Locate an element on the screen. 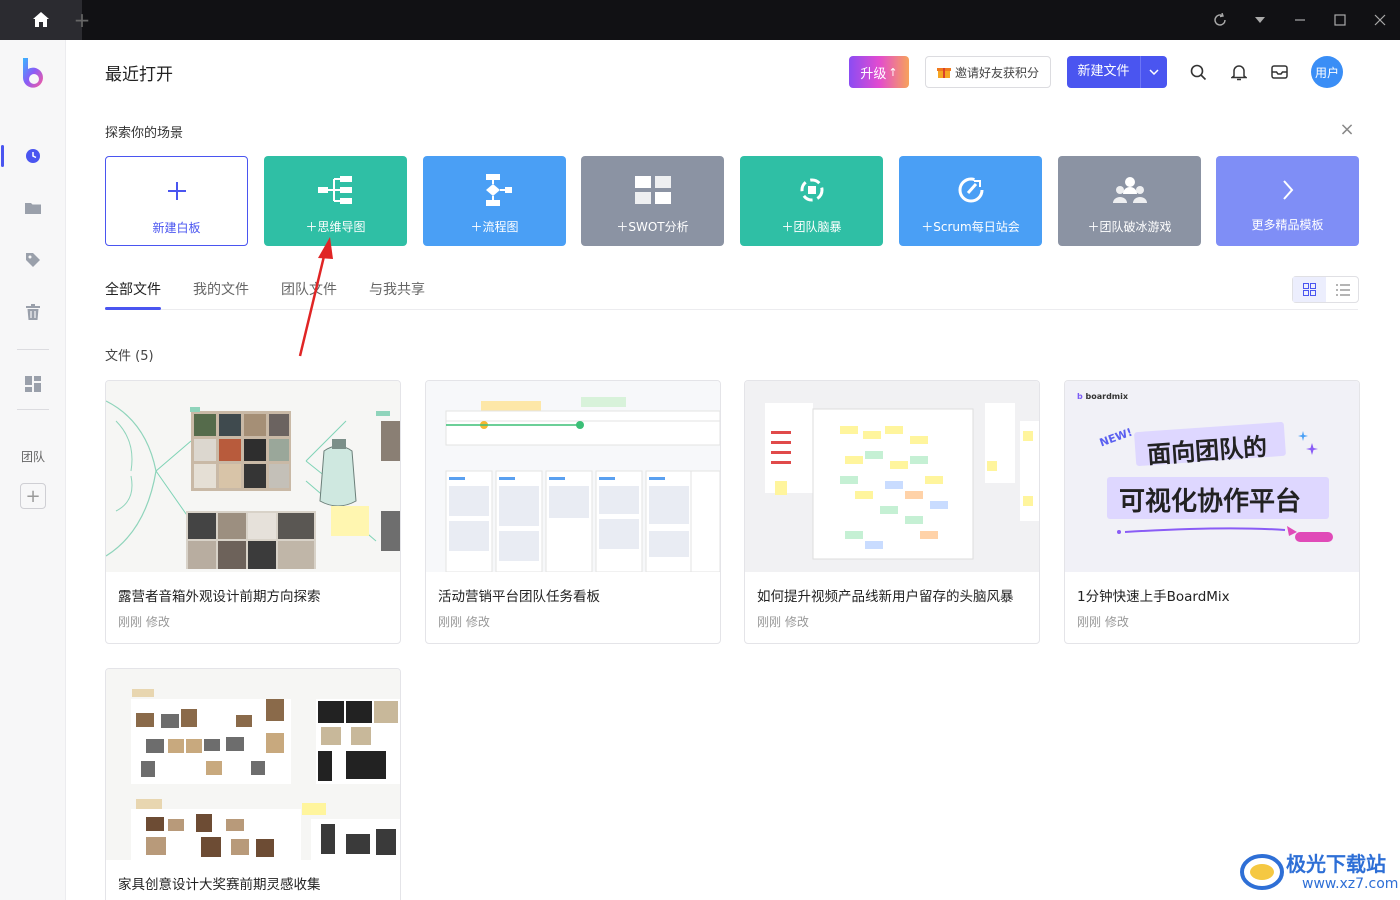 This screenshot has height=900, width=1400. refresh-icon is located at coordinates (1220, 20).